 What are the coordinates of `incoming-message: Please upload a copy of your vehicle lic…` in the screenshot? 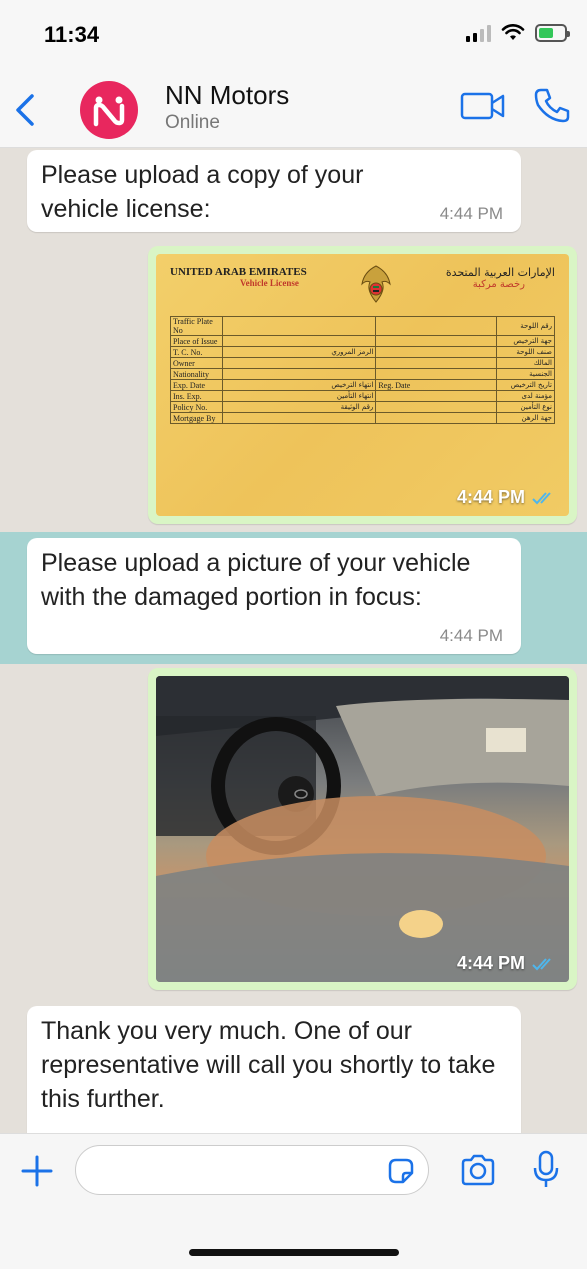 It's located at (274, 191).